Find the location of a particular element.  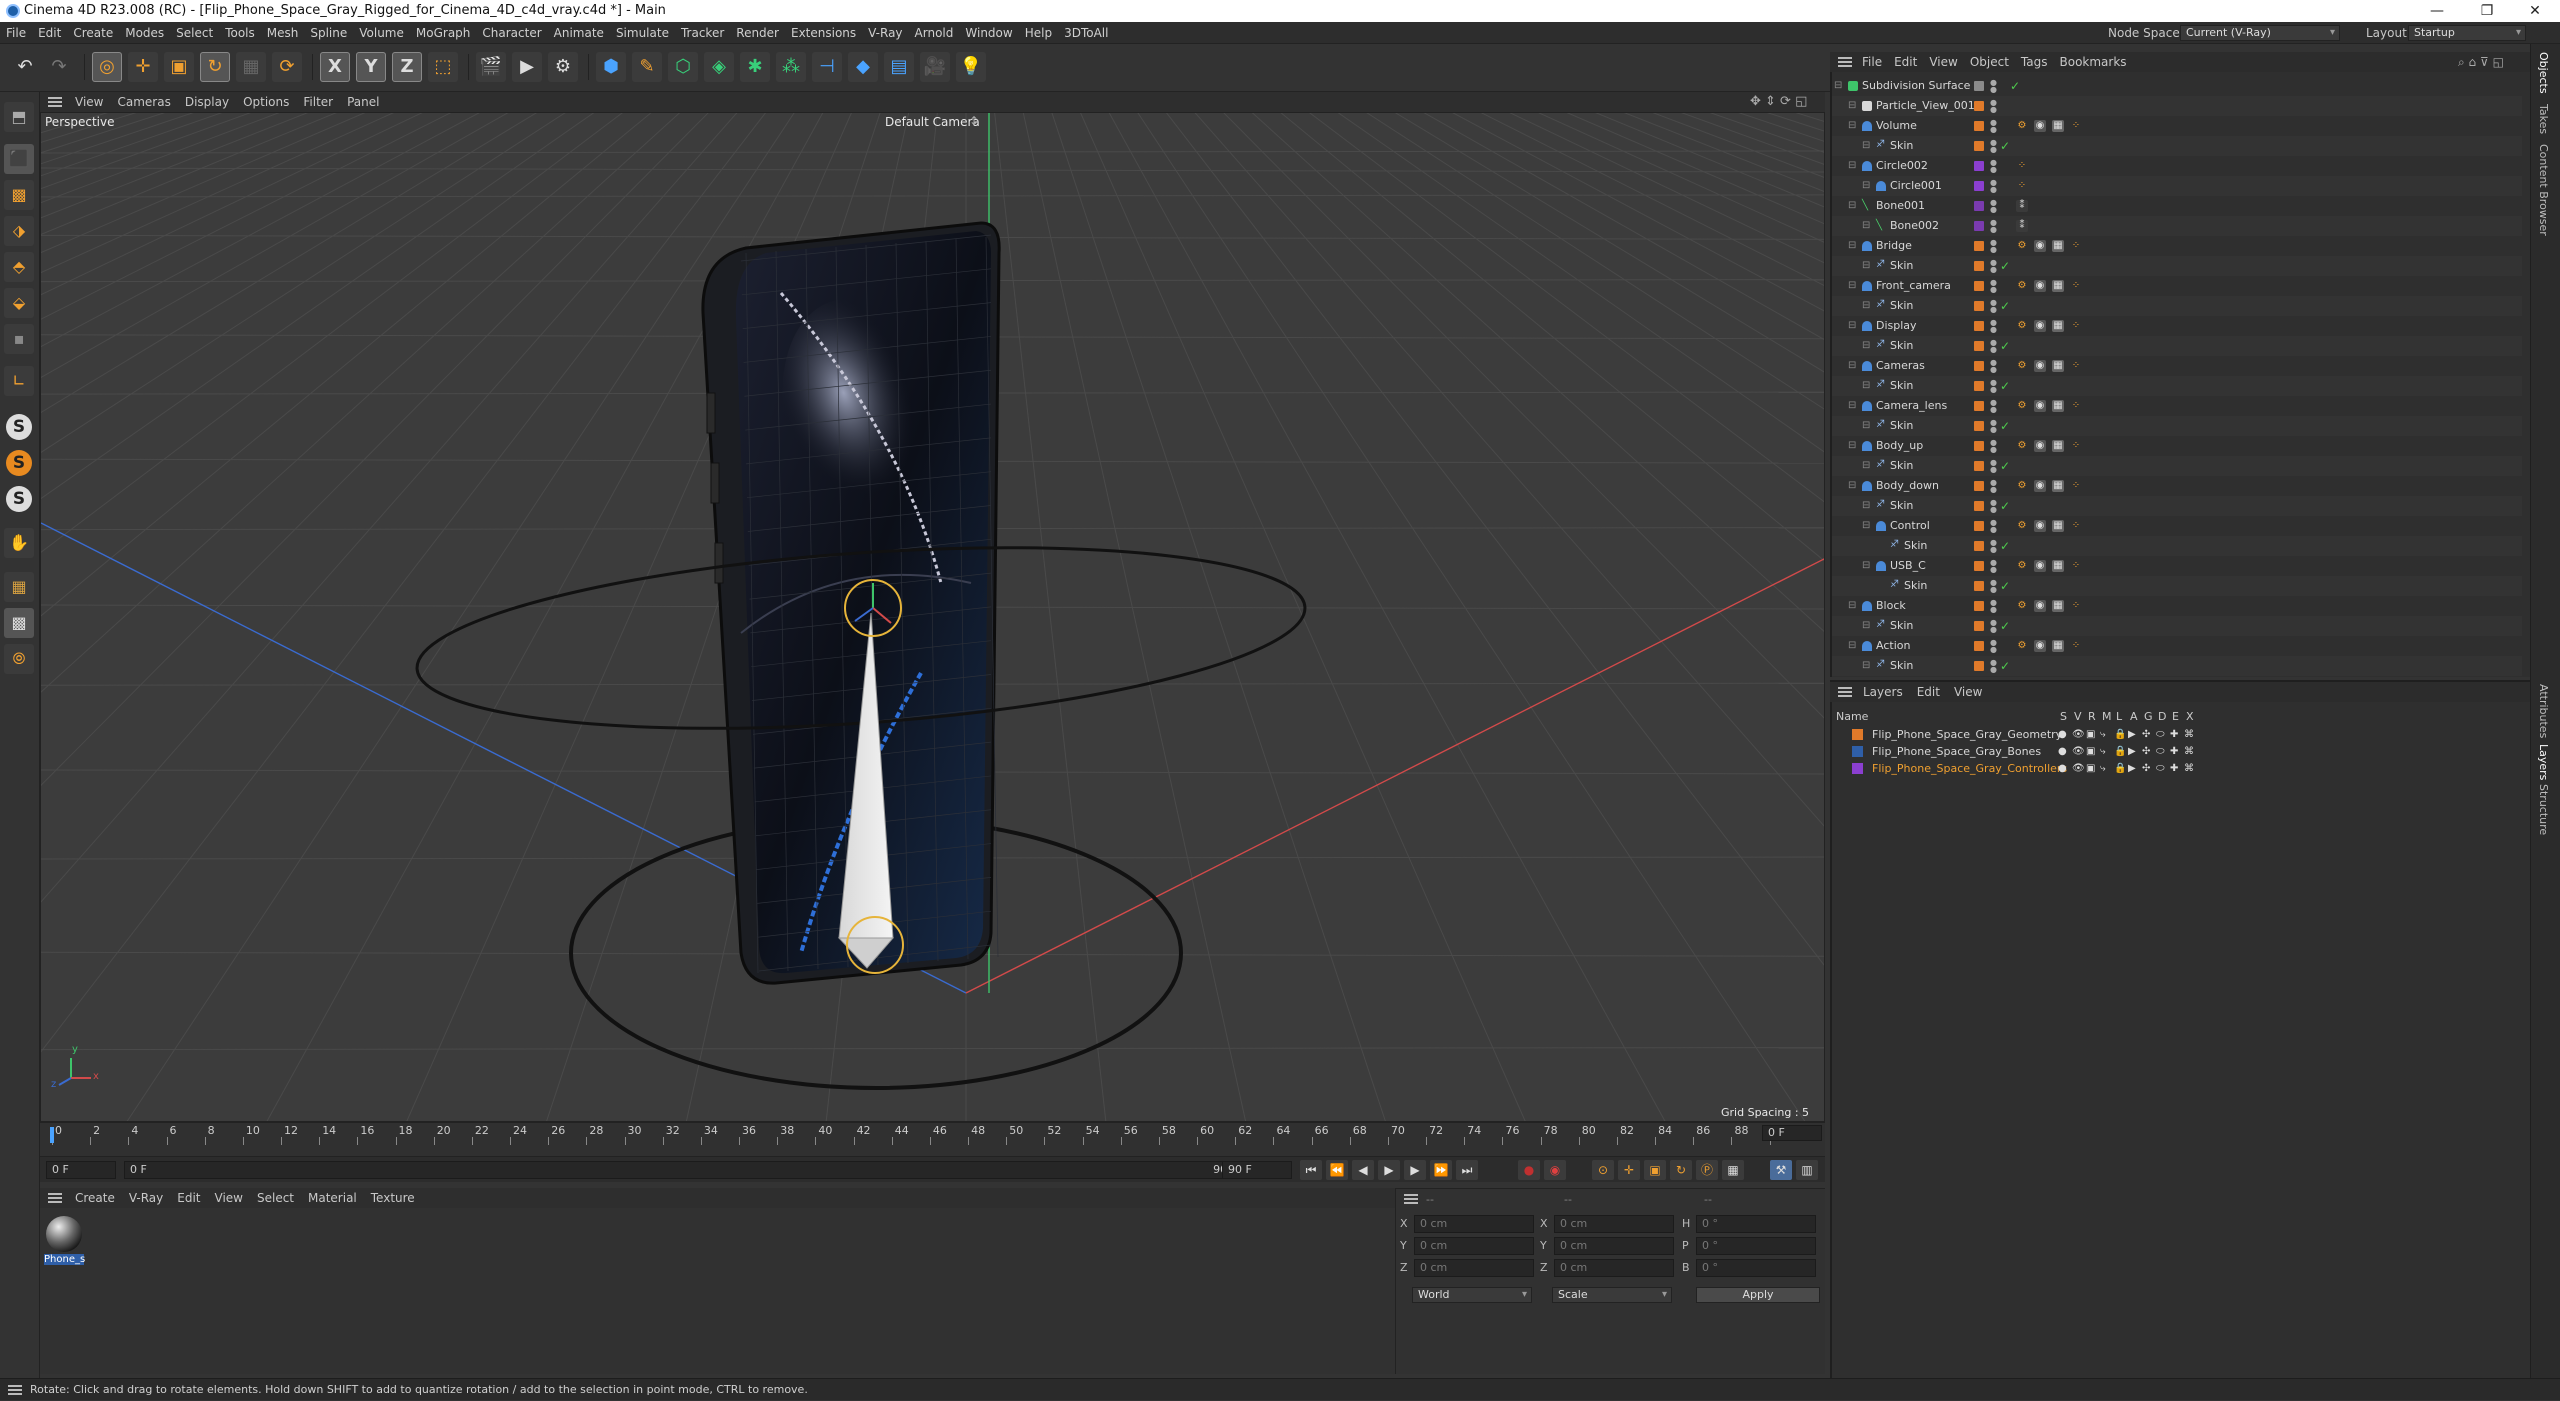

side-tab-objects: Objects is located at coordinates (2543, 73).